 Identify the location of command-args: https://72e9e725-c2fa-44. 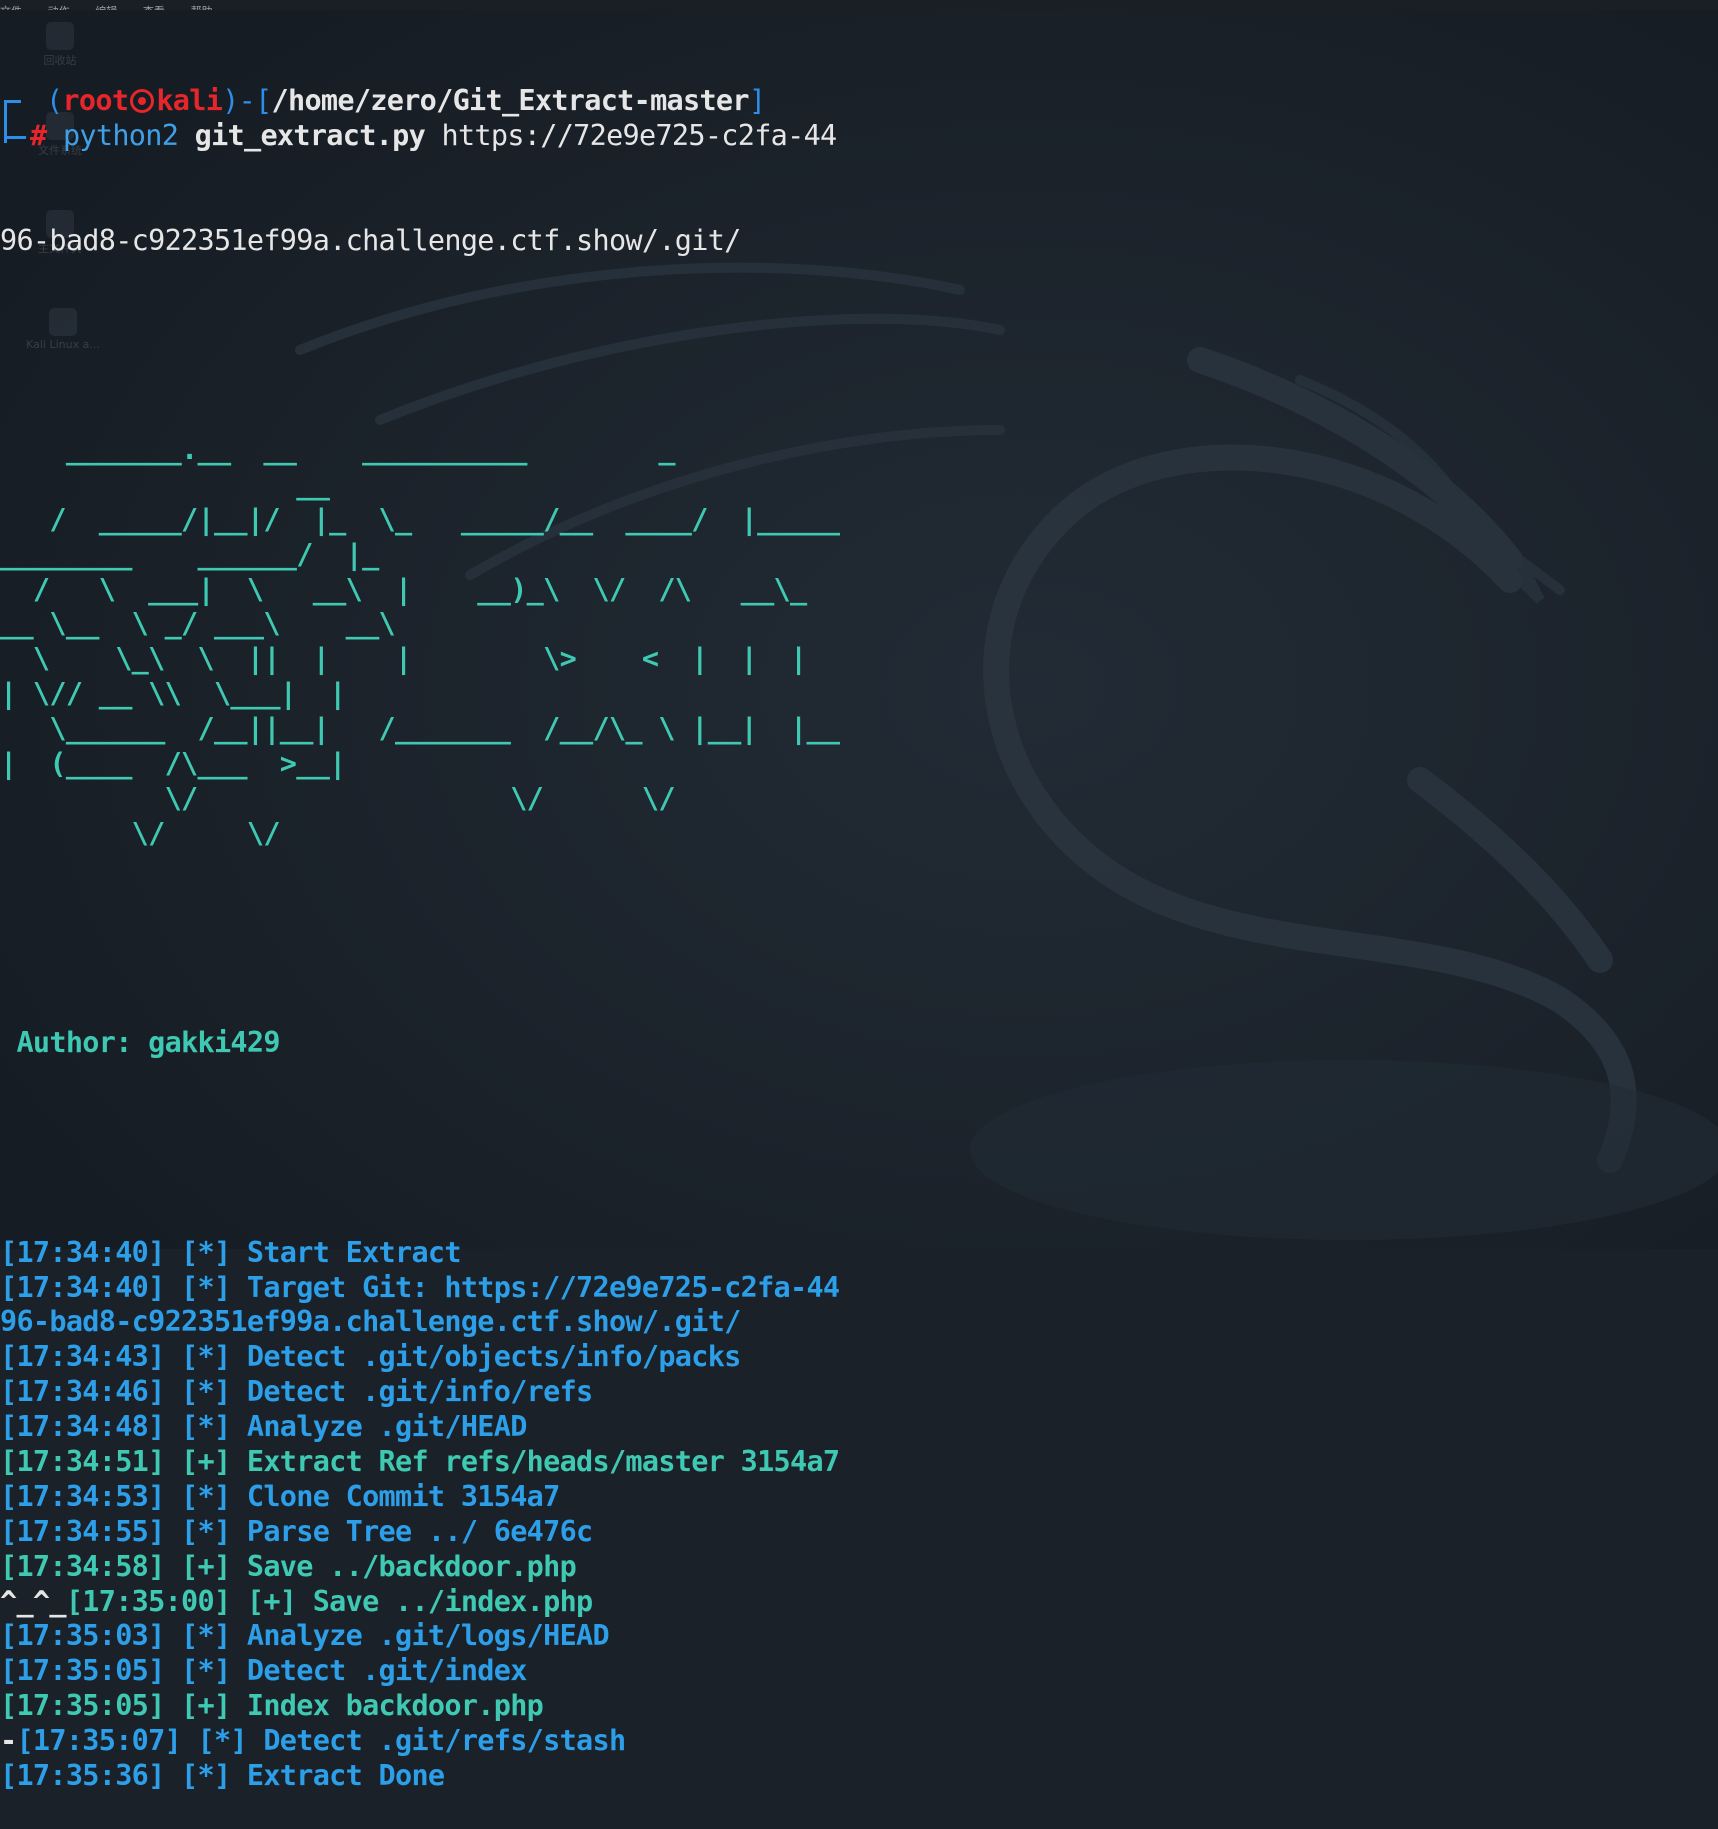
(639, 135).